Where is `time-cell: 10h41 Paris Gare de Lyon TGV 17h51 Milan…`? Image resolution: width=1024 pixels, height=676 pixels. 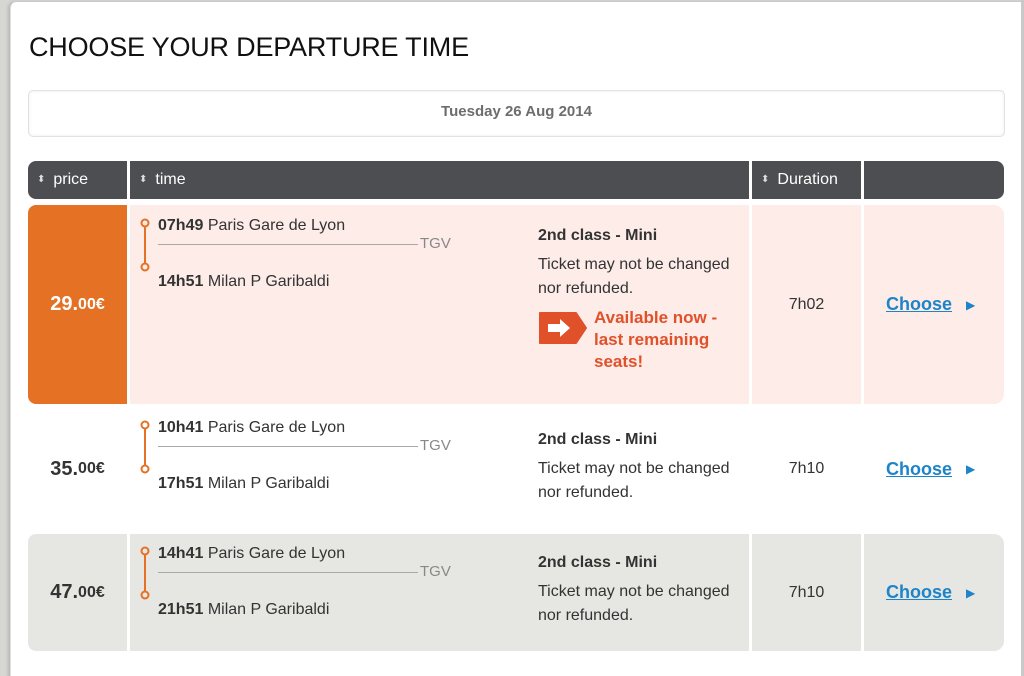 time-cell: 10h41 Paris Gare de Lyon TGV 17h51 Milan… is located at coordinates (439, 469).